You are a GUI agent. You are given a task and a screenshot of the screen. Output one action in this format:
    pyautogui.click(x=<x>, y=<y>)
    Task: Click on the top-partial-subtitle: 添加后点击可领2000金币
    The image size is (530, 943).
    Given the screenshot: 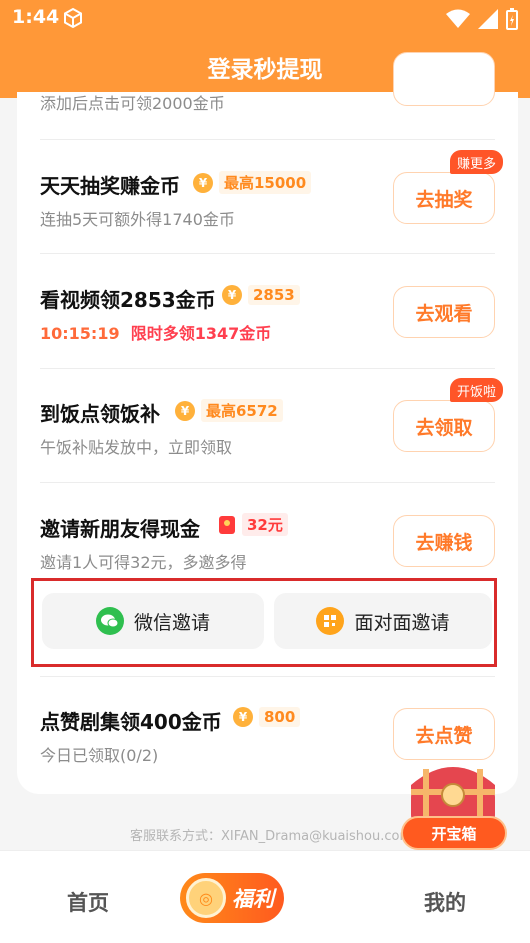 What is the action you would take?
    pyautogui.click(x=132, y=103)
    